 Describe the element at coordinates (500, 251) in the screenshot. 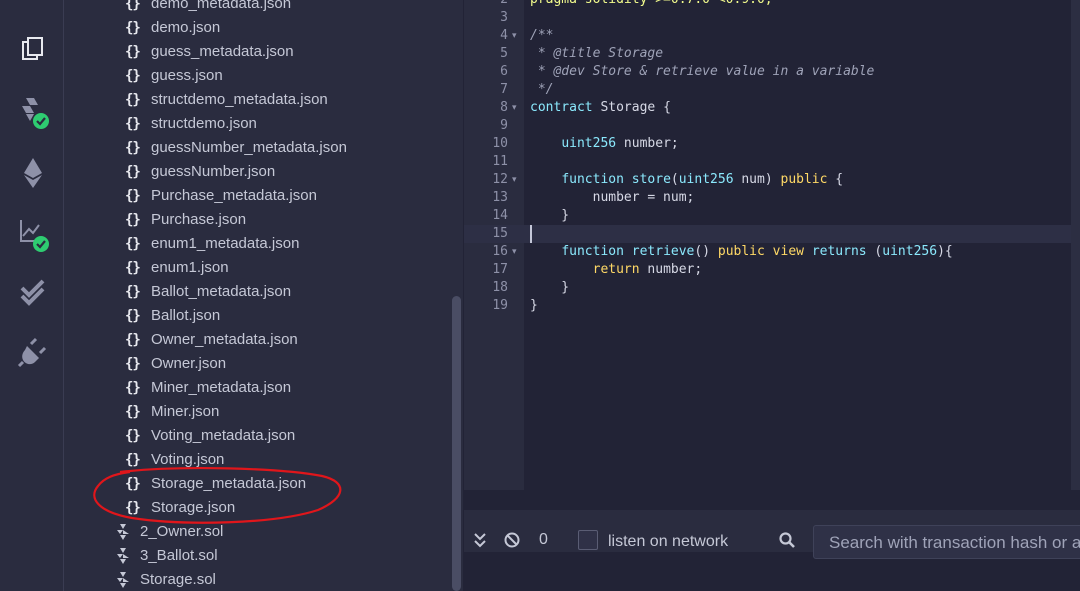

I see `line-number: 16` at that location.